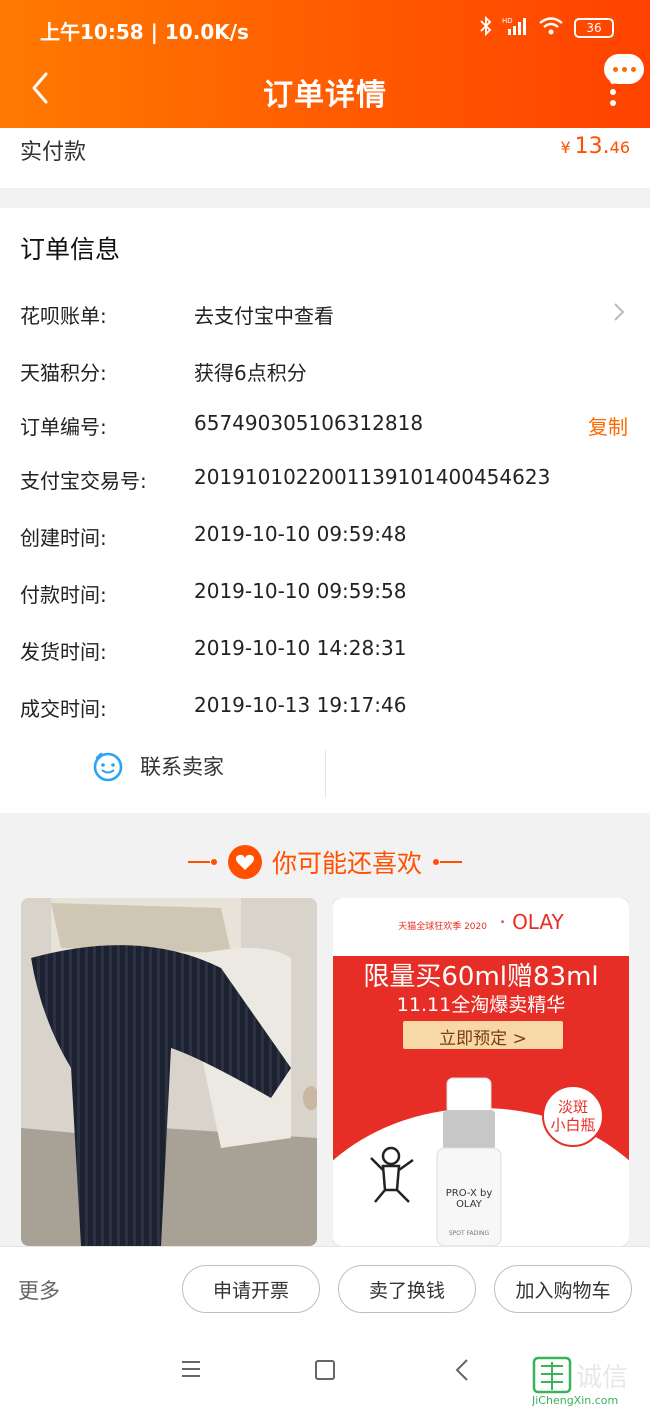 This screenshot has height=1408, width=650. What do you see at coordinates (515, 28) in the screenshot?
I see `signal-icon: HD` at bounding box center [515, 28].